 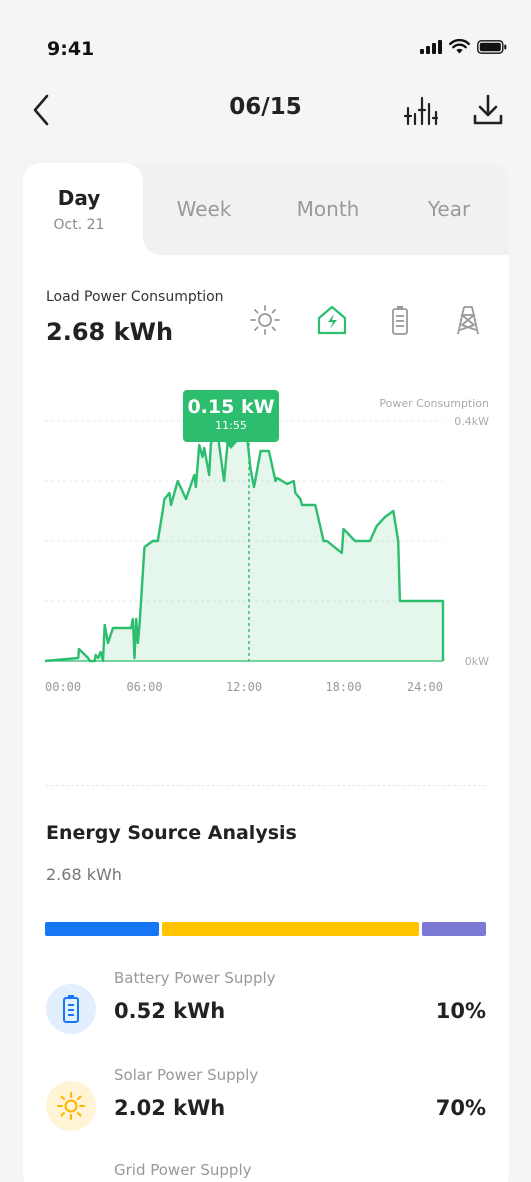 What do you see at coordinates (343, 687) in the screenshot?
I see `x-tick-label: 18:00` at bounding box center [343, 687].